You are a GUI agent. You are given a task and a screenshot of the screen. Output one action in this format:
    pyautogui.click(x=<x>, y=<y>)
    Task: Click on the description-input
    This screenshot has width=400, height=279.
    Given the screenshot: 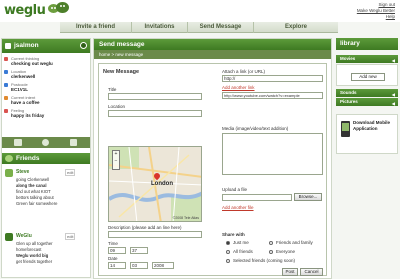 What is the action you would take?
    pyautogui.click(x=155, y=234)
    